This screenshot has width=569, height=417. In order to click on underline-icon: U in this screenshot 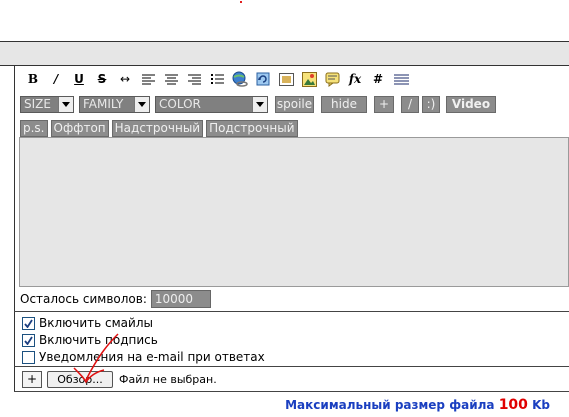, I will do `click(79, 79)`.